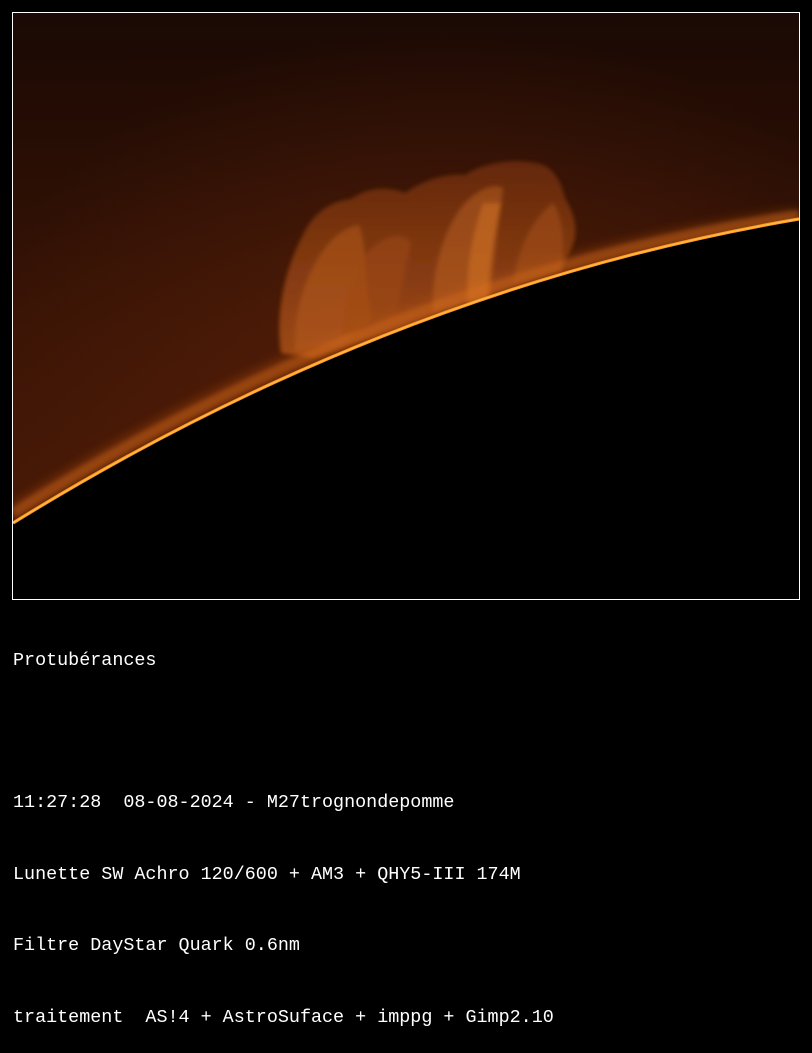 Image resolution: width=812 pixels, height=1053 pixels. Describe the element at coordinates (234, 803) in the screenshot. I see `caption-datetime-author: 11:27:28 08-08-2024 - M27trognondepomme` at that location.